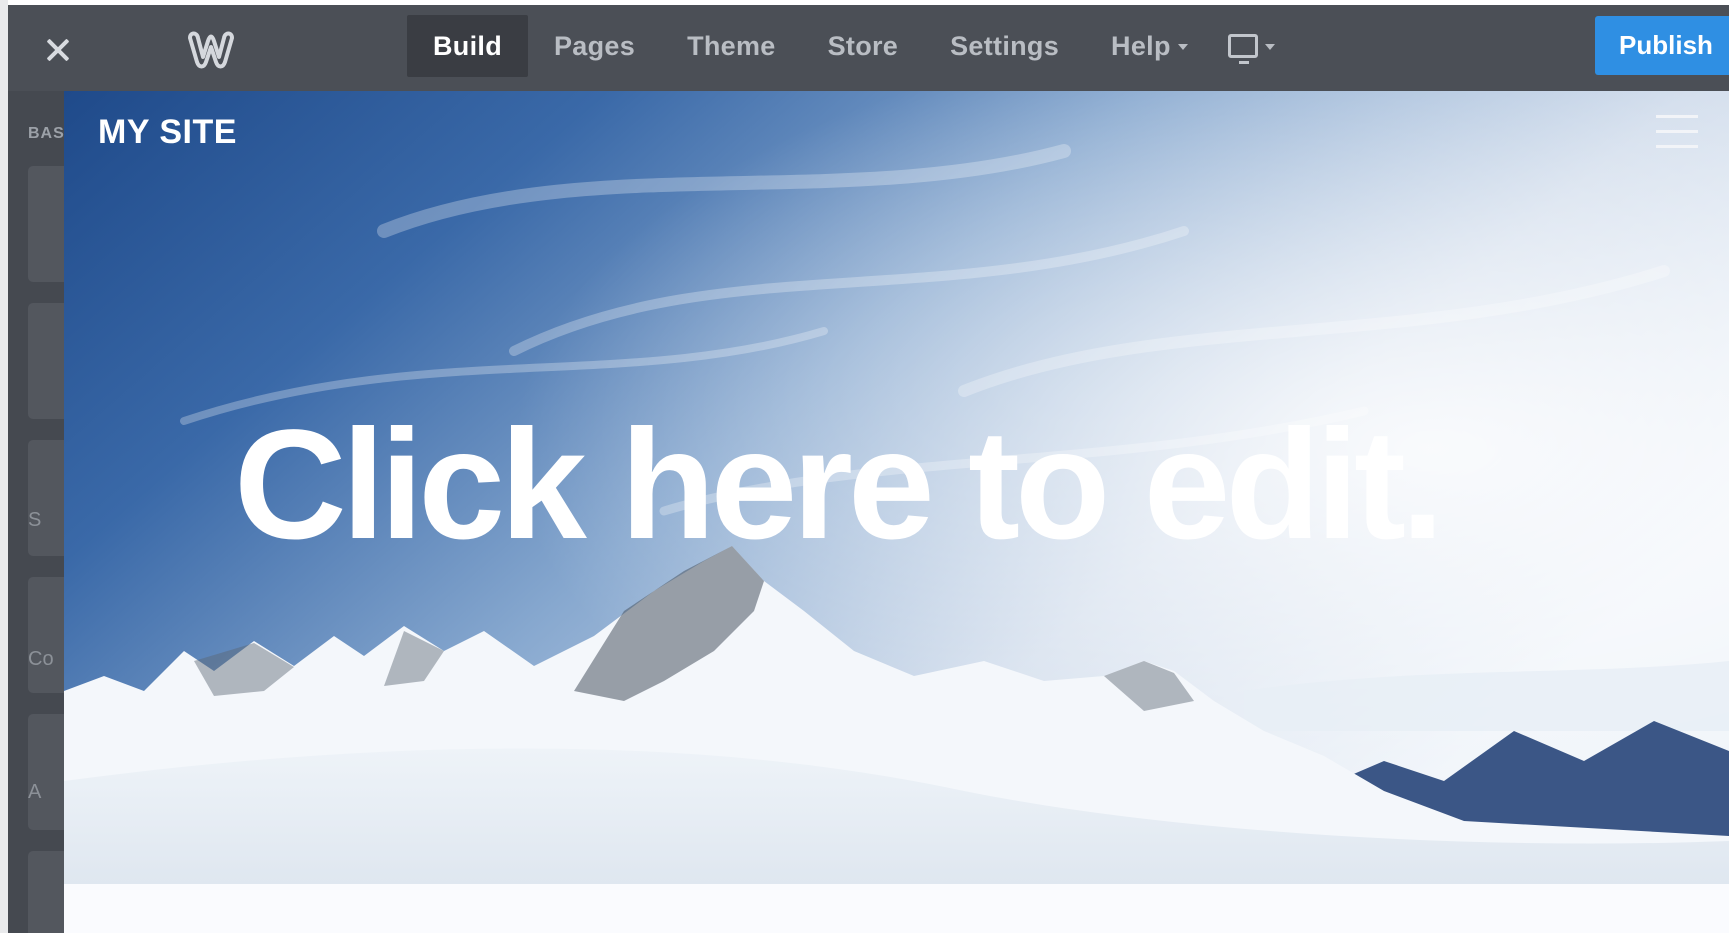 The height and width of the screenshot is (933, 1729). What do you see at coordinates (46, 133) in the screenshot?
I see `panel-section-label: BAS` at bounding box center [46, 133].